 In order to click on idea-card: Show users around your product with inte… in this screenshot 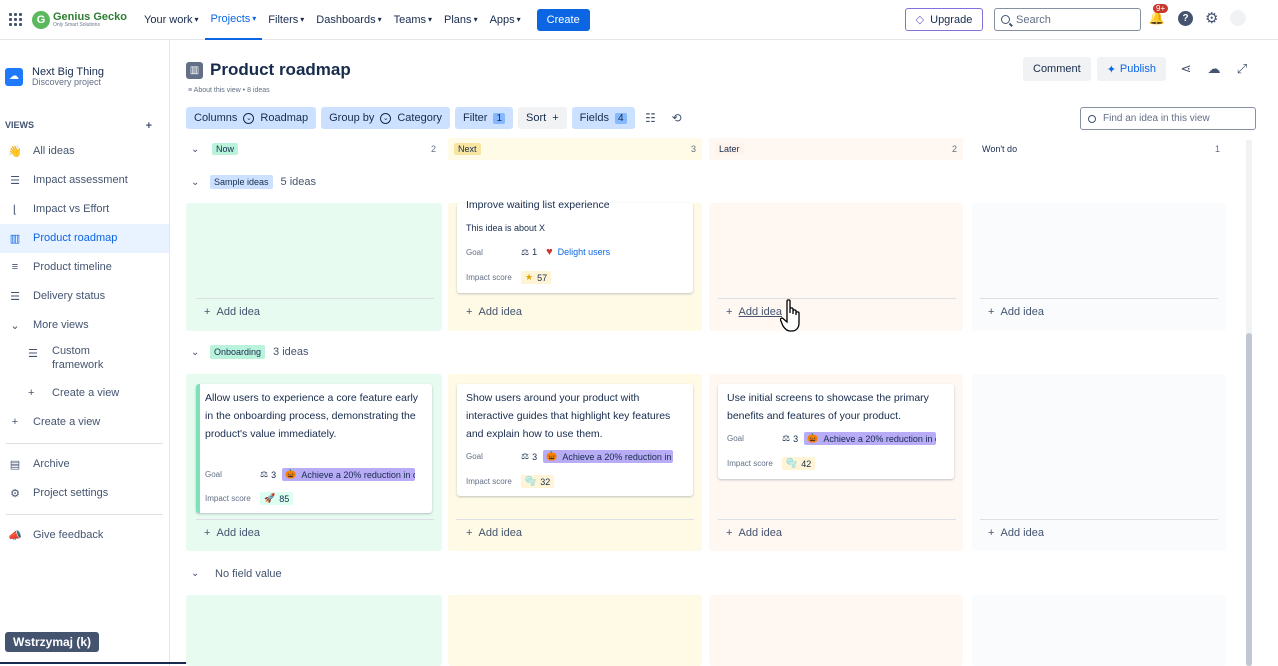, I will do `click(575, 440)`.